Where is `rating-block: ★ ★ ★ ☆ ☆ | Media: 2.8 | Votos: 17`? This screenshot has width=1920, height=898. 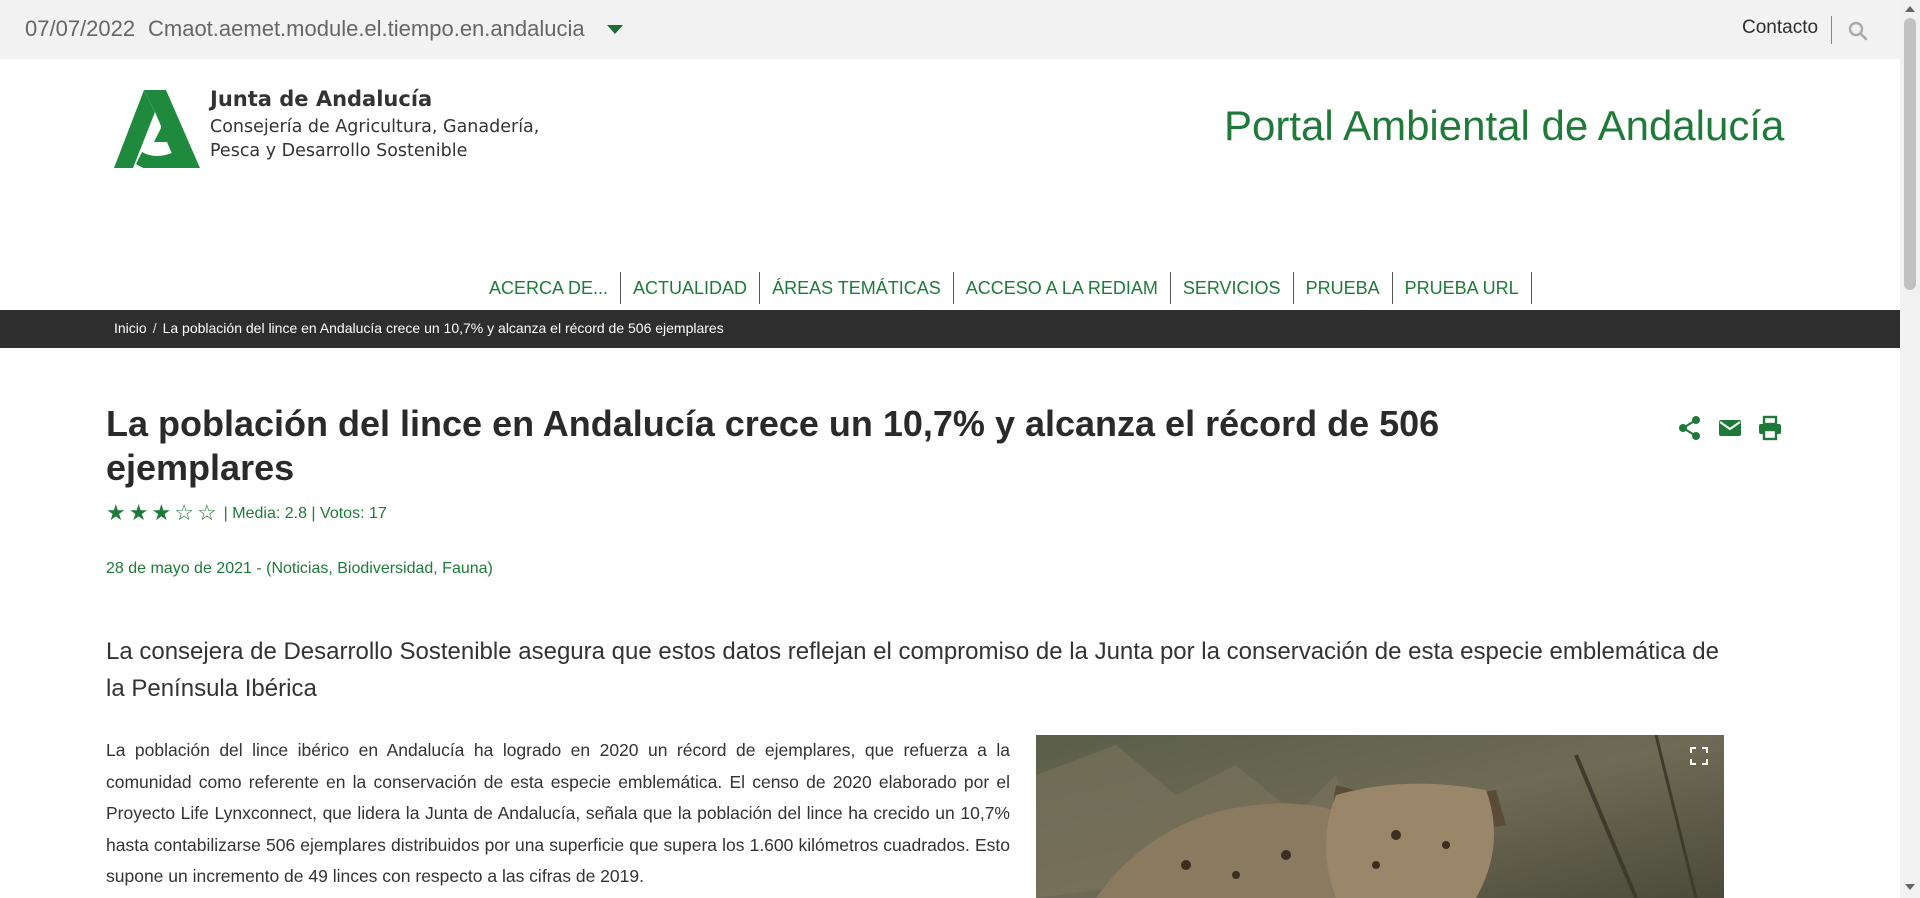
rating-block: ★ ★ ★ ☆ ☆ | Media: 2.8 | Votos: 17 is located at coordinates (246, 513).